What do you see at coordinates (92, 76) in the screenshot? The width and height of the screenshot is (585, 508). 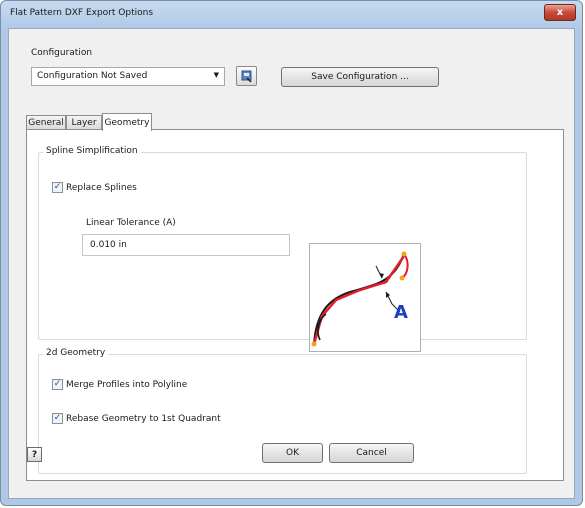 I see `configuration-selected-value: Configuration Not Saved` at bounding box center [92, 76].